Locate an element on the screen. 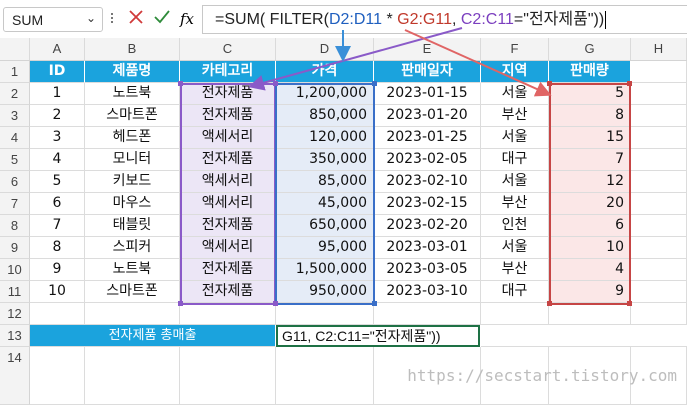 This screenshot has width=687, height=405. active-cell-editor: G11, C2:C11="전자제품")) is located at coordinates (378, 336).